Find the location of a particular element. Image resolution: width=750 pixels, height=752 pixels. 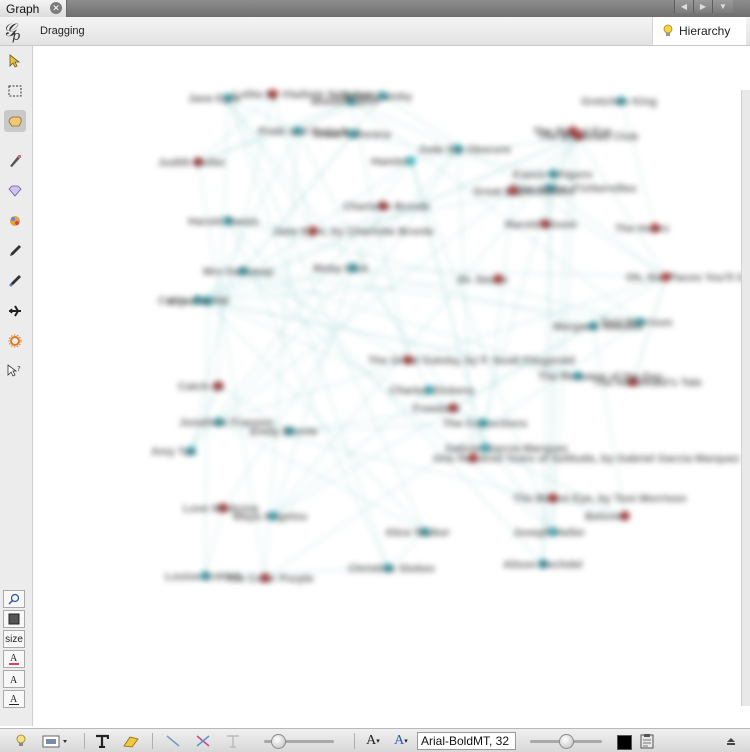

lightbulb-toggle-icon is located at coordinates (21, 741).